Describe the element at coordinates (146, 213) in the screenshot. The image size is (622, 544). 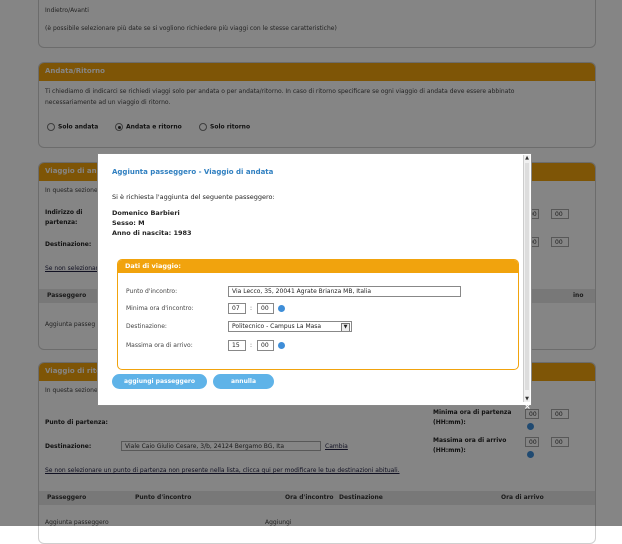
I see `passenger-name: Domenico Barbieri` at that location.